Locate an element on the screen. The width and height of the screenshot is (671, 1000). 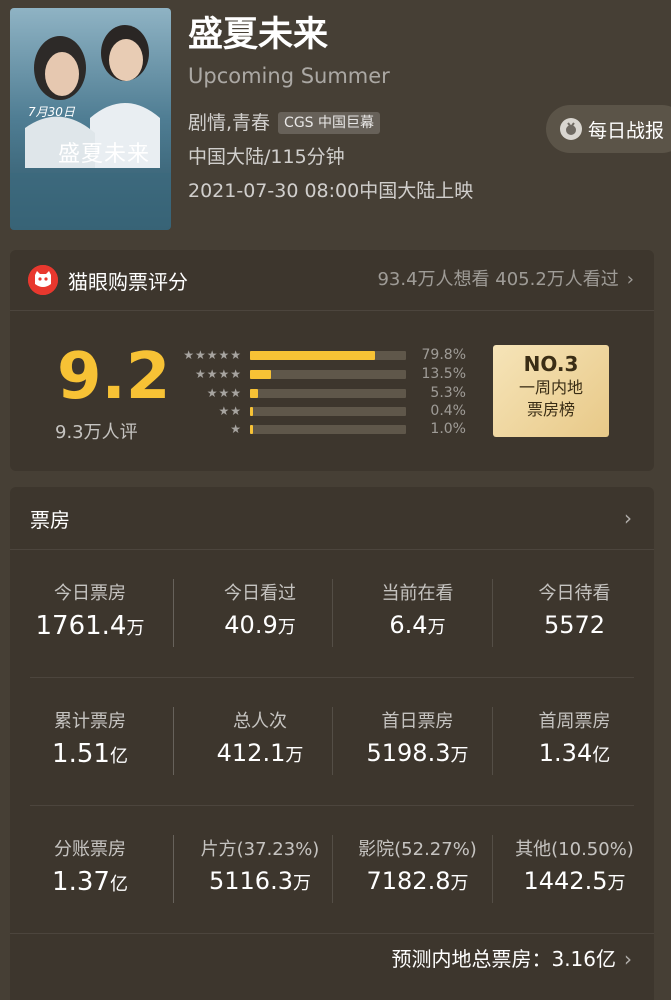
stat-value: 1442.5万 is located at coordinates (574, 881).